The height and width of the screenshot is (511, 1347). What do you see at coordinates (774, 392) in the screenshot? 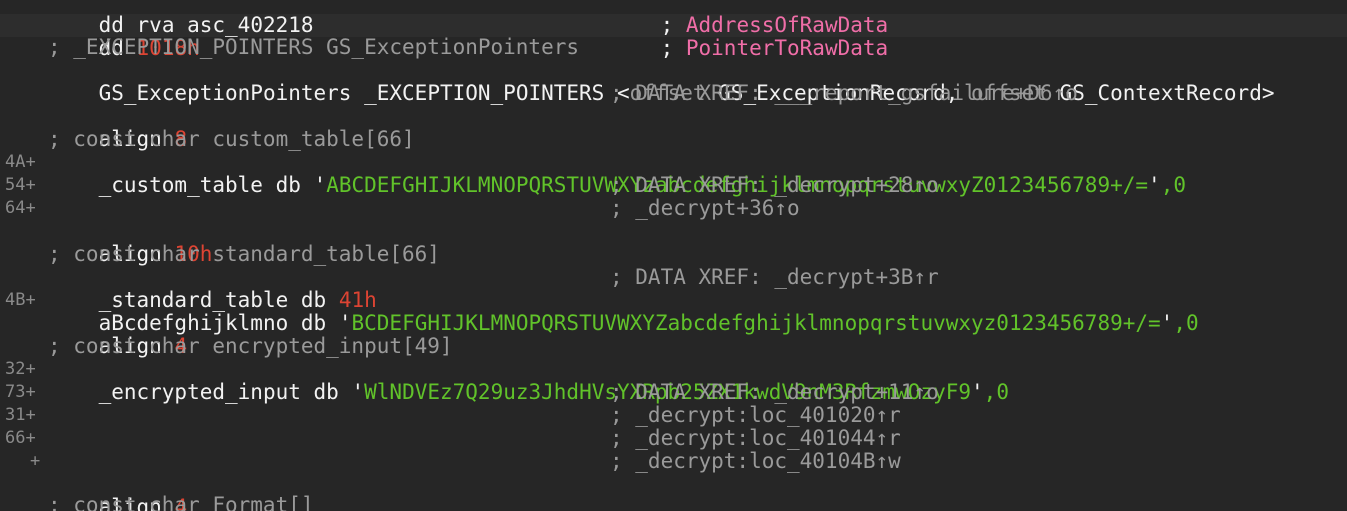
I see `xref-comment: ; DATA XREF: _decrypt+11↑o` at bounding box center [774, 392].